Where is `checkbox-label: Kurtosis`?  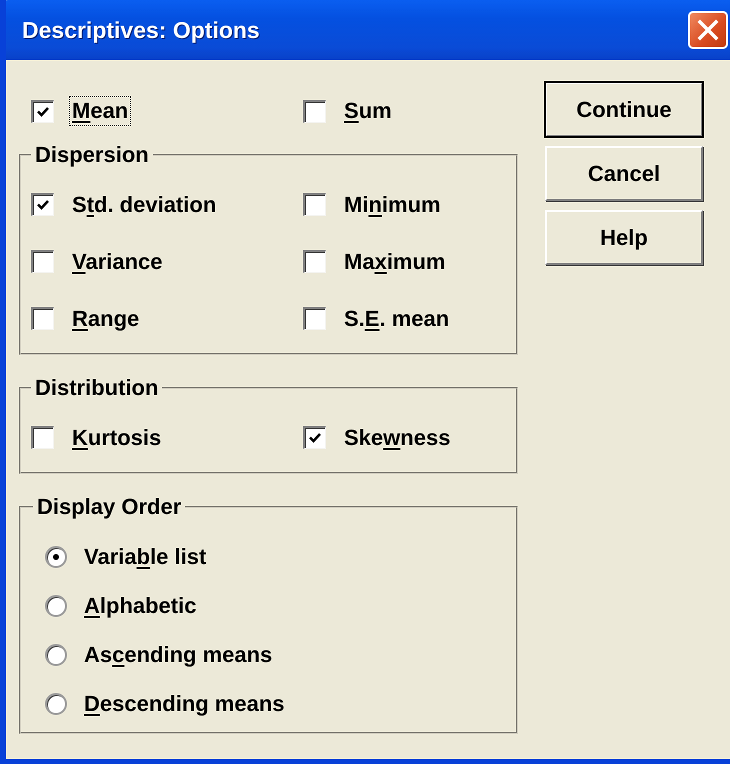 checkbox-label: Kurtosis is located at coordinates (116, 438).